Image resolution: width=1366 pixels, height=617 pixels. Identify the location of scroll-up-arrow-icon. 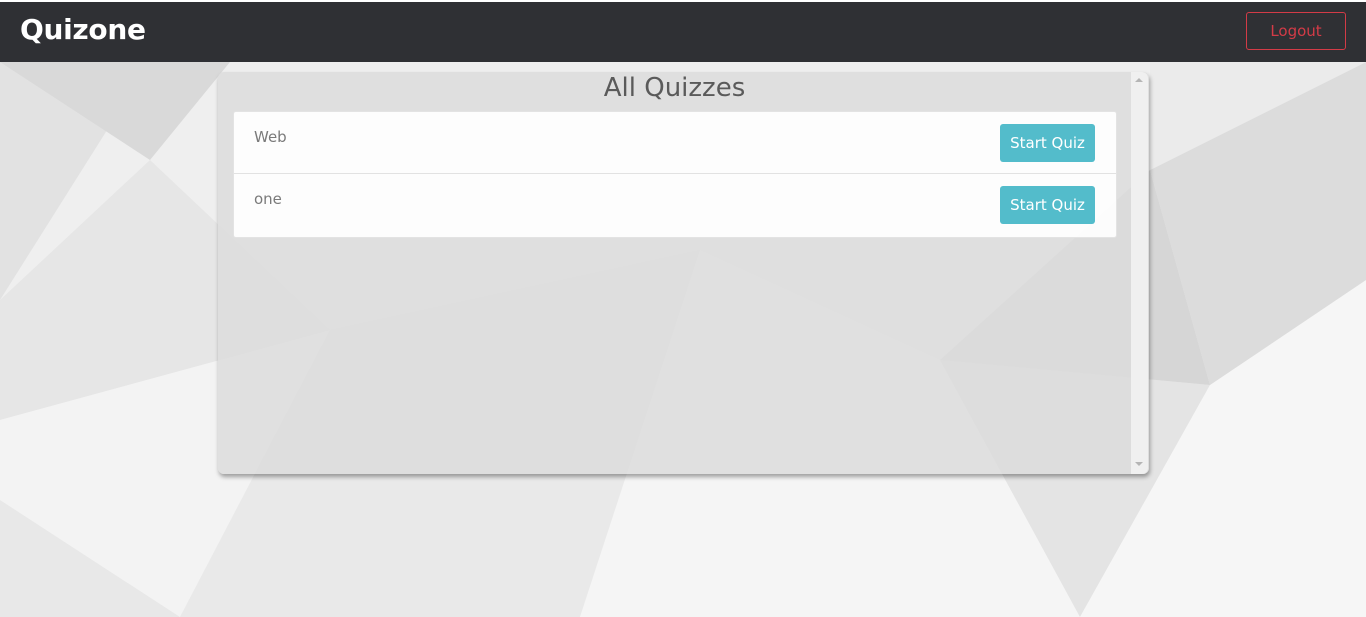
(1139, 80).